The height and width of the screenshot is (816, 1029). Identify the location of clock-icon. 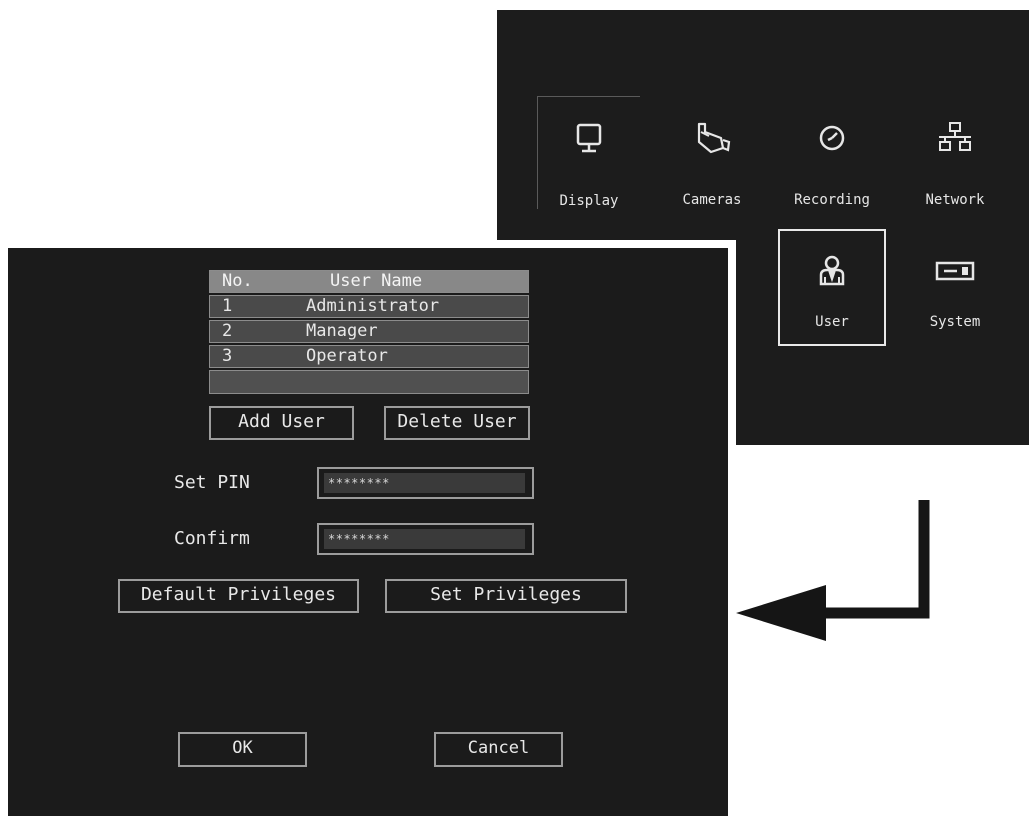
(832, 138).